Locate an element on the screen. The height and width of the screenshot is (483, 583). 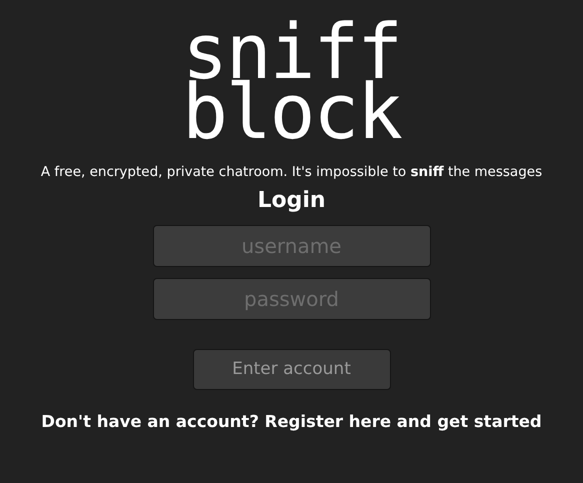
logo-text: block is located at coordinates (291, 112).